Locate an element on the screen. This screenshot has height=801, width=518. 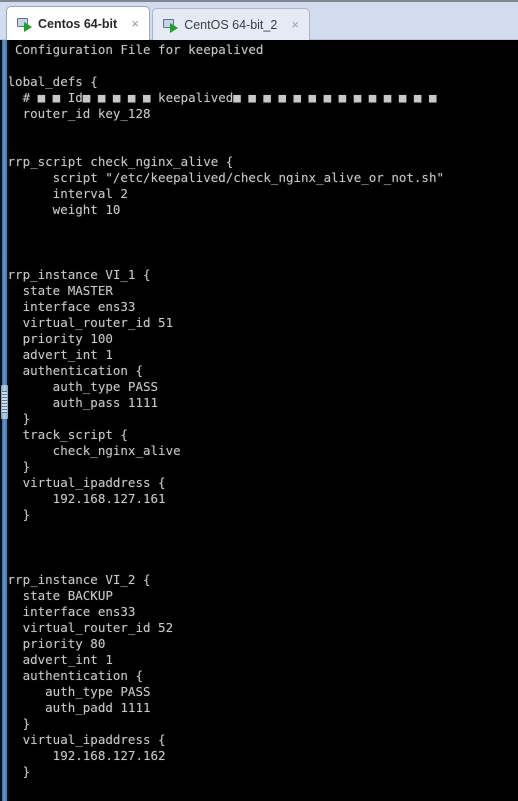
vm-tab-bar: Centos 64-bit × CentOS 64-bit_2 × is located at coordinates (259, 20).